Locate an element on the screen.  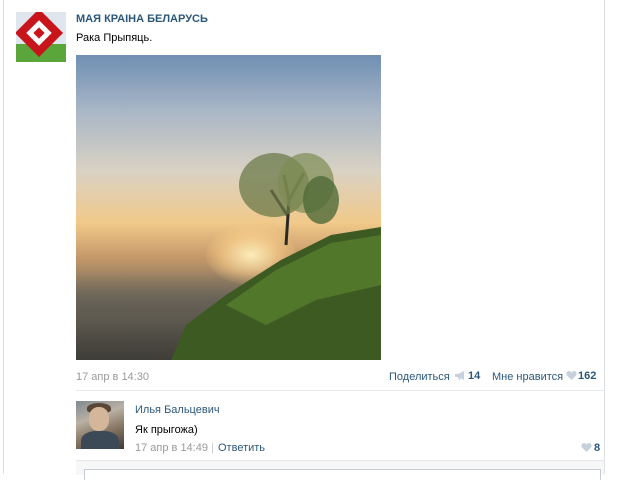
reply-input is located at coordinates (342, 474).